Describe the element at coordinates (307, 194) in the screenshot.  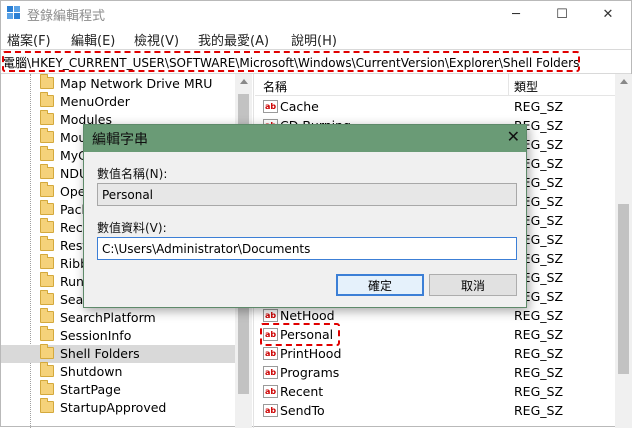
I see `value-name-field: Personal` at that location.